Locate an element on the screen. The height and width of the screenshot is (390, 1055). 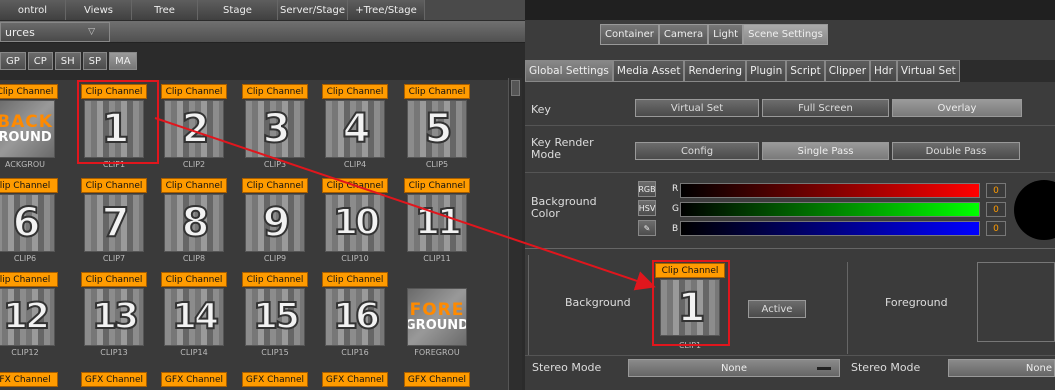
hsv-mode-button: HSV is located at coordinates (647, 208).